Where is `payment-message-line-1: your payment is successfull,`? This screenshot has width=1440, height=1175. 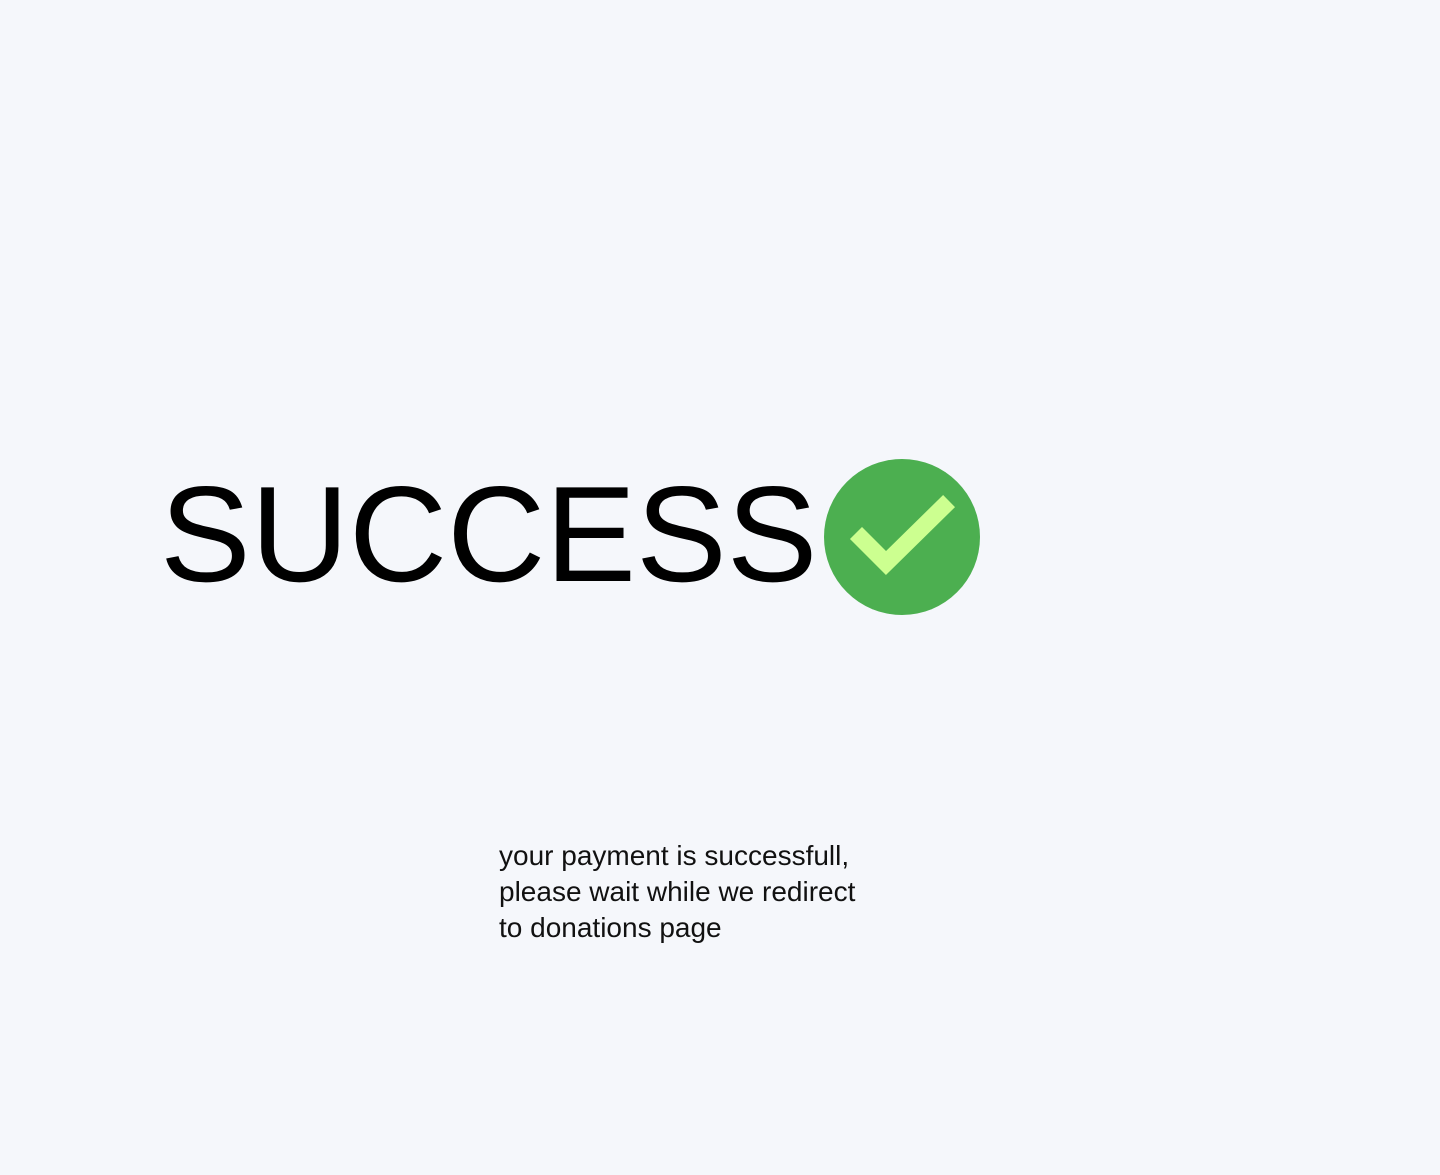 payment-message-line-1: your payment is successfull, is located at coordinates (674, 855).